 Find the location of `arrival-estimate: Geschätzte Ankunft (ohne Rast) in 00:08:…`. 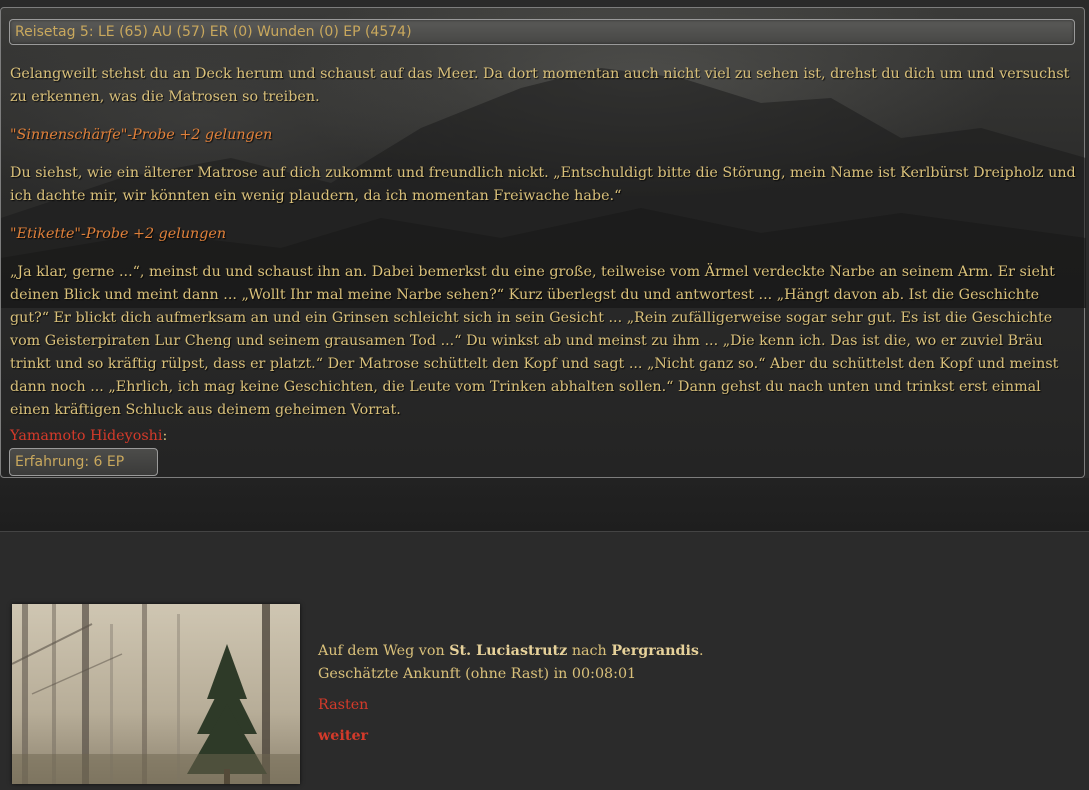

arrival-estimate: Geschätzte Ankunft (ohne Rast) in 00:08:… is located at coordinates (477, 674).